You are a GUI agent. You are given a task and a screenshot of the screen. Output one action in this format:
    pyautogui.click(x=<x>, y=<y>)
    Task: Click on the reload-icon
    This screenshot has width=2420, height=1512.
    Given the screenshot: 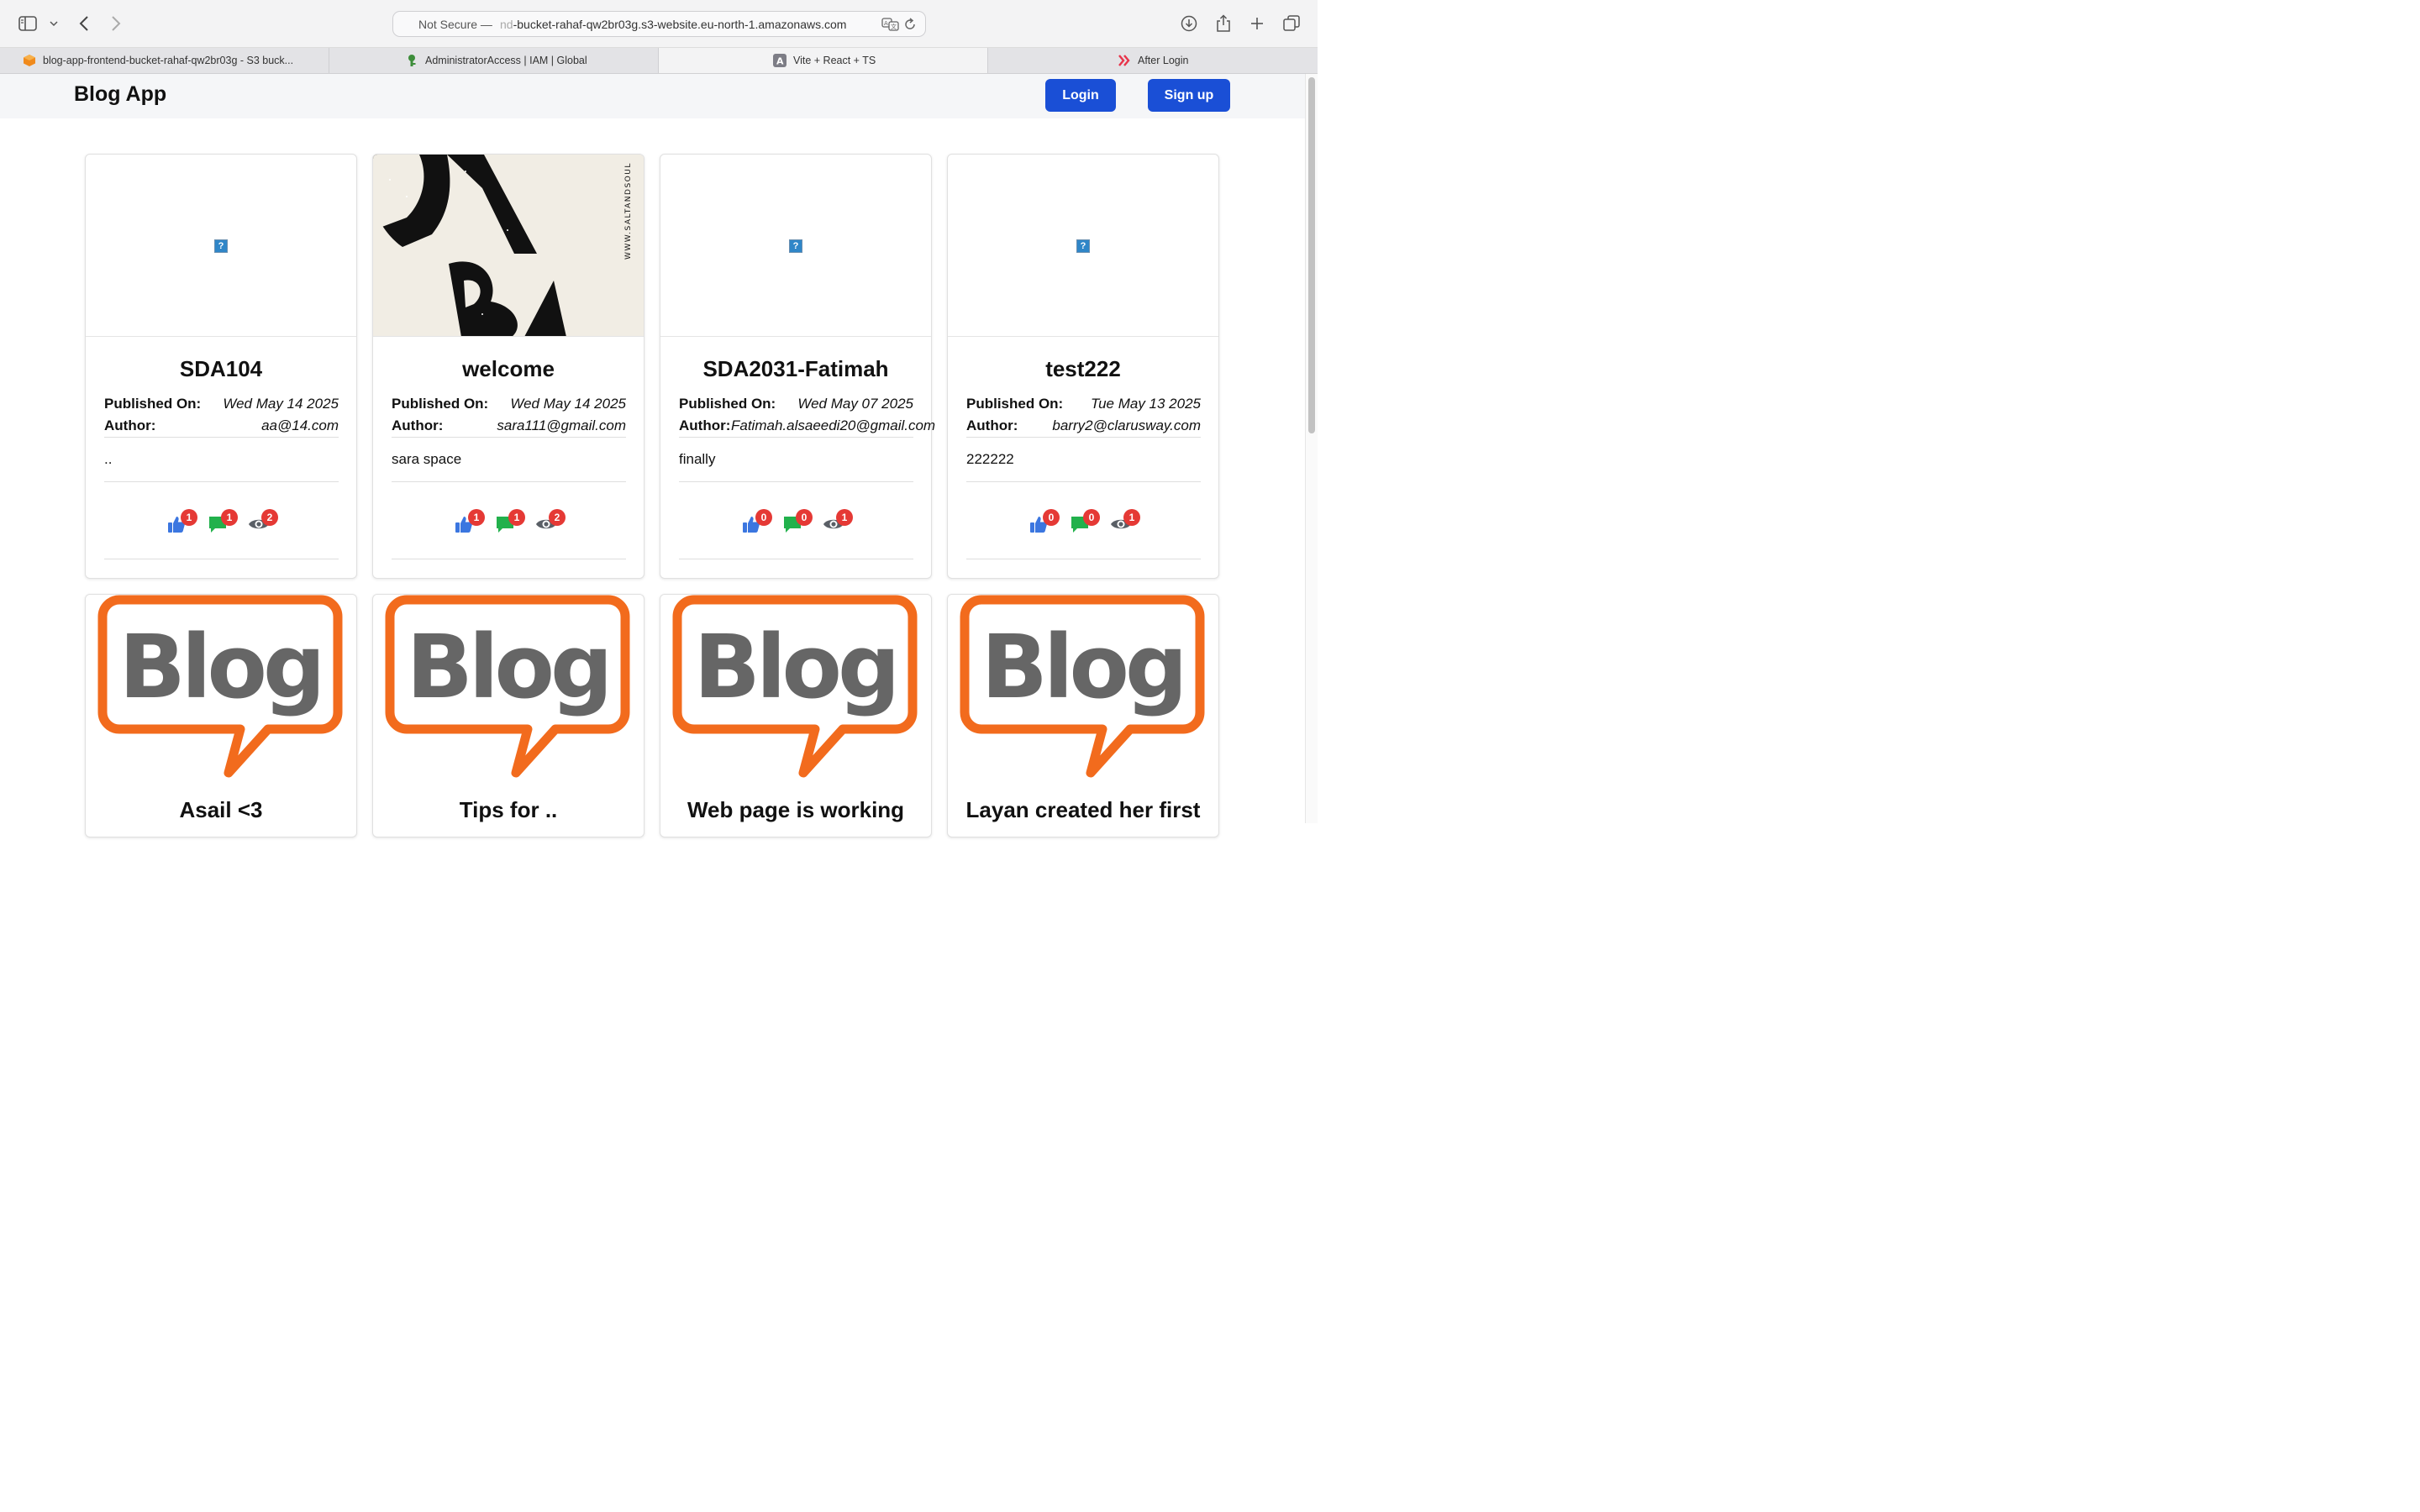 What is the action you would take?
    pyautogui.click(x=910, y=25)
    